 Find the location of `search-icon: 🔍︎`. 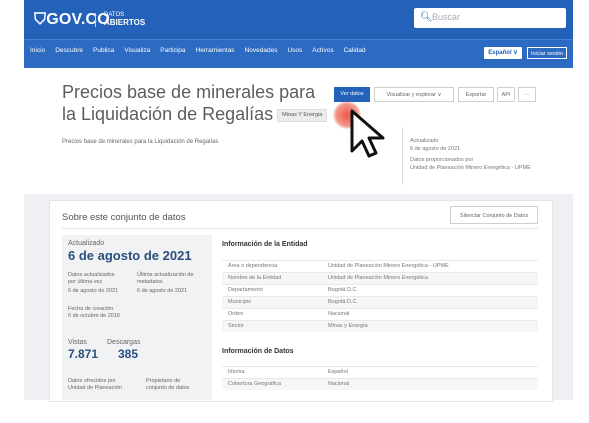

search-icon: 🔍︎ is located at coordinates (426, 17).